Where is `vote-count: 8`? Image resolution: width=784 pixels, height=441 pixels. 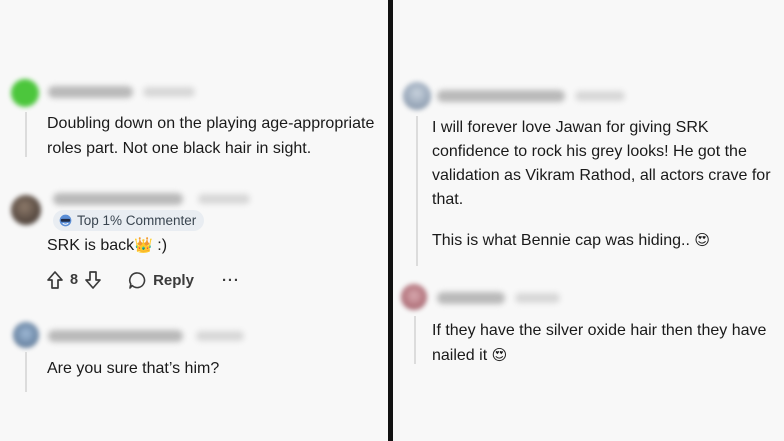 vote-count: 8 is located at coordinates (74, 280).